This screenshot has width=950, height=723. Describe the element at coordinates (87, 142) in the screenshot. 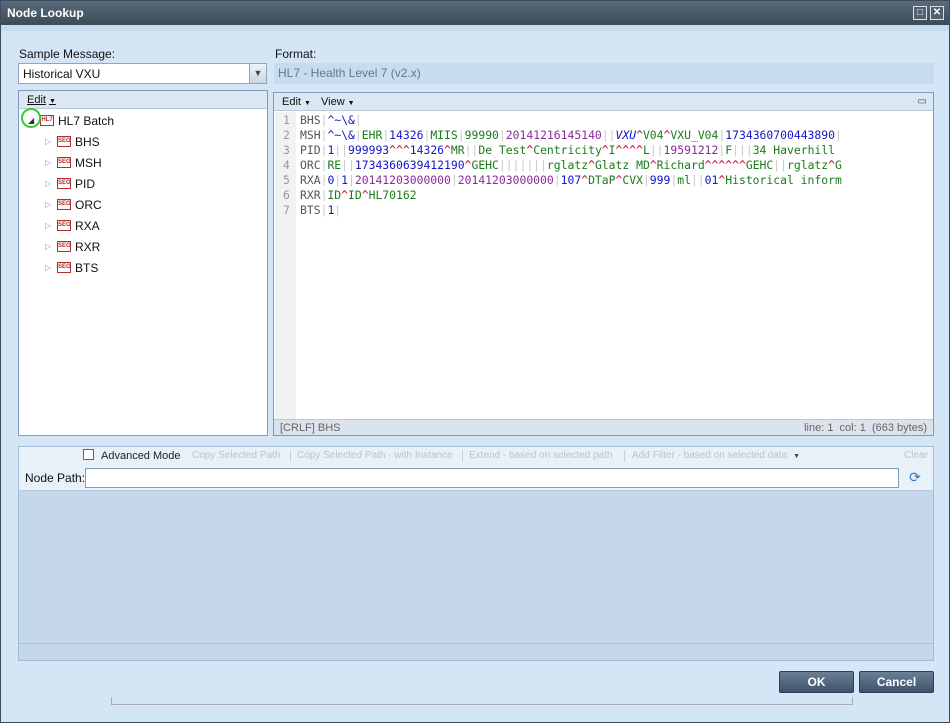

I see `tree-item-label: BHS` at that location.